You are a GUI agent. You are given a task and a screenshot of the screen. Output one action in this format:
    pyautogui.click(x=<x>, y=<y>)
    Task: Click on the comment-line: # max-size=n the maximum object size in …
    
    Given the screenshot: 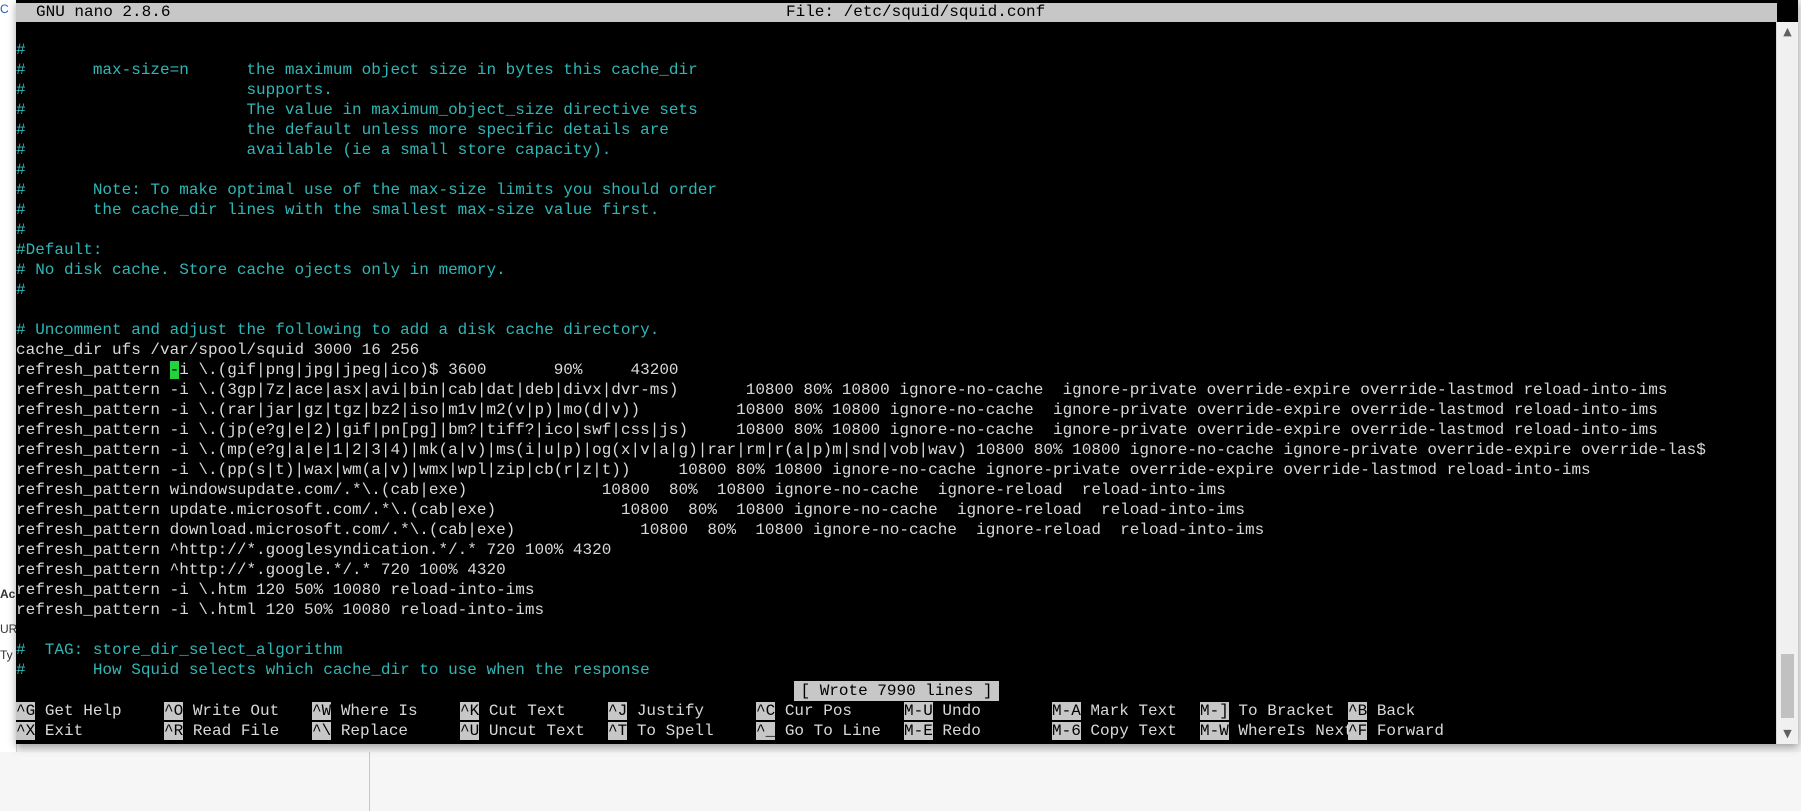 What is the action you would take?
    pyautogui.click(x=896, y=70)
    